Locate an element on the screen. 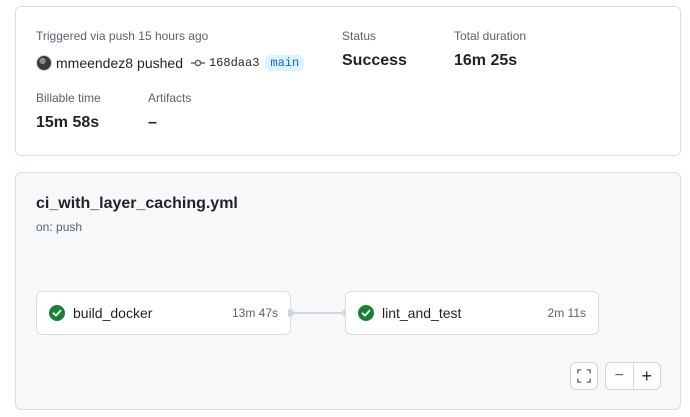  job-duration: 2m 11s is located at coordinates (566, 313).